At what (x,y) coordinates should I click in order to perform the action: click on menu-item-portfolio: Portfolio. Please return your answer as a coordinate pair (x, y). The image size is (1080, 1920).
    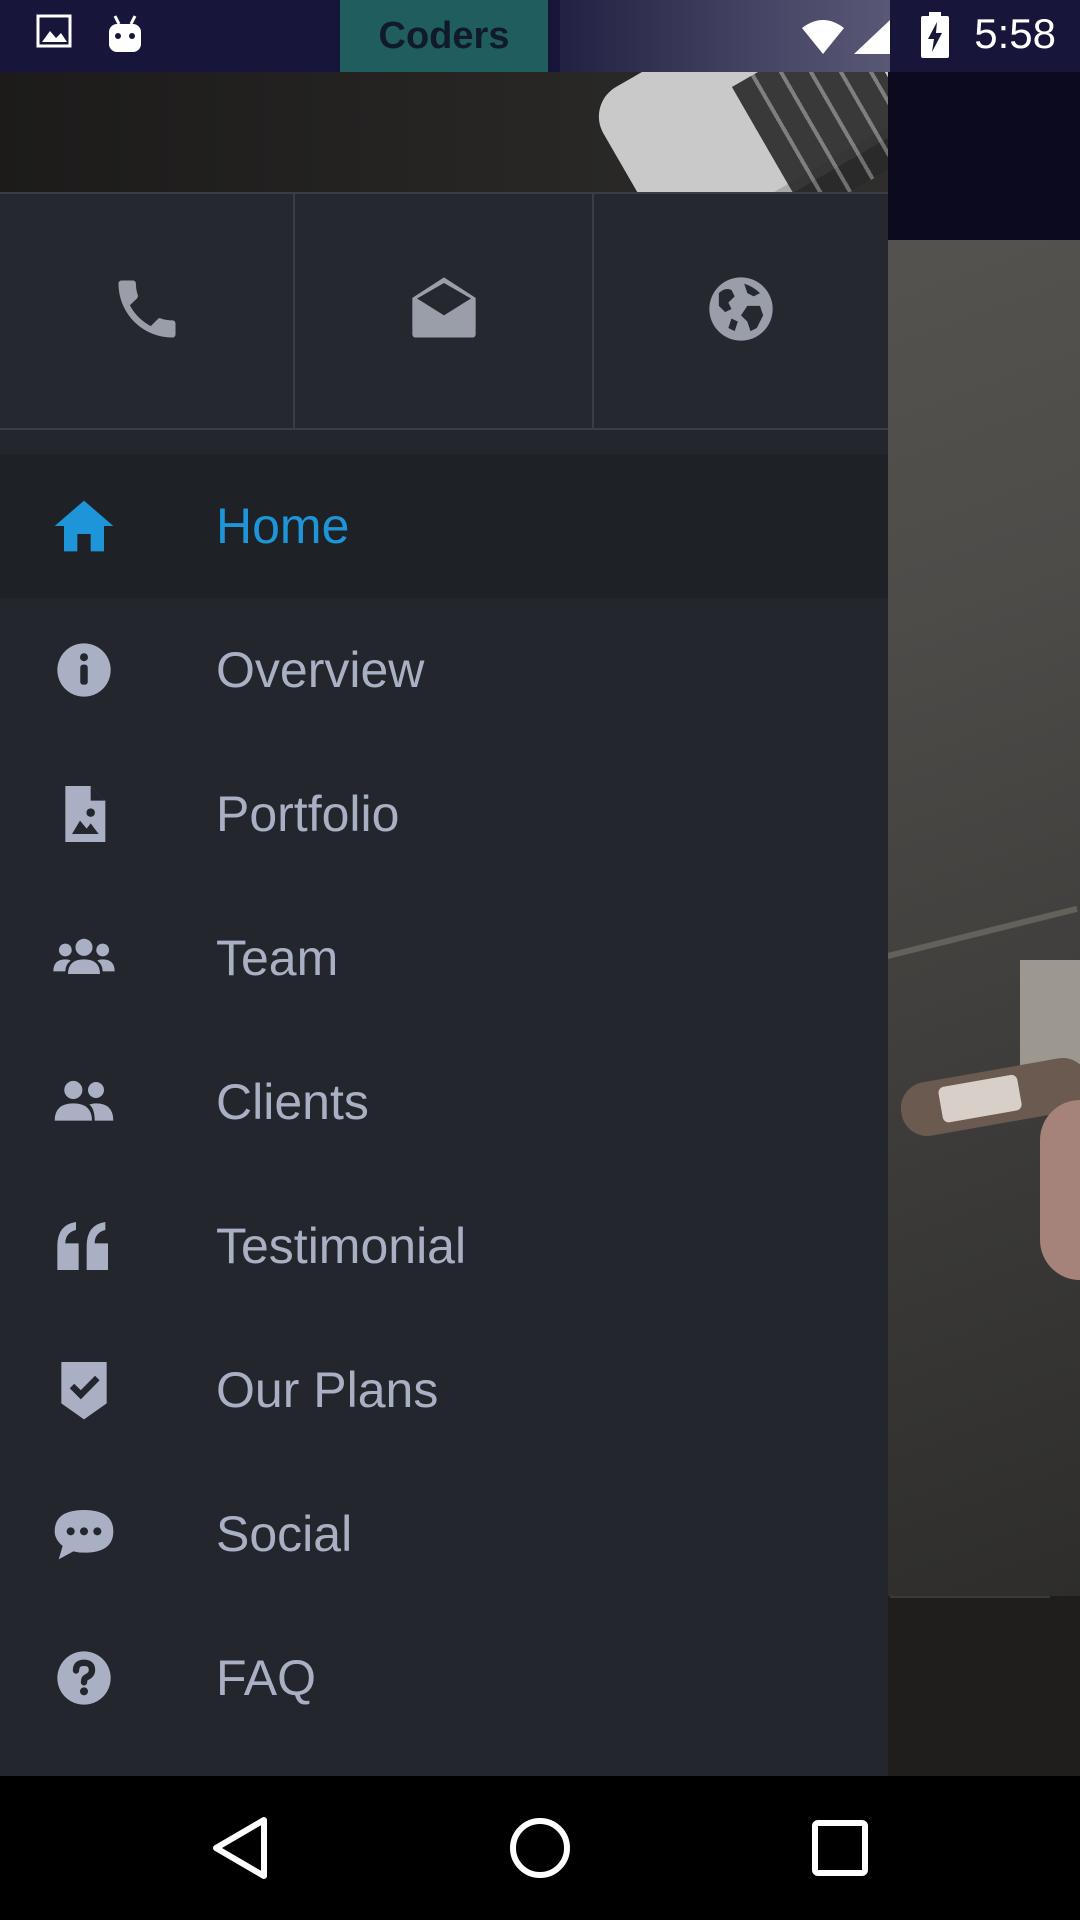
    Looking at the image, I should click on (444, 814).